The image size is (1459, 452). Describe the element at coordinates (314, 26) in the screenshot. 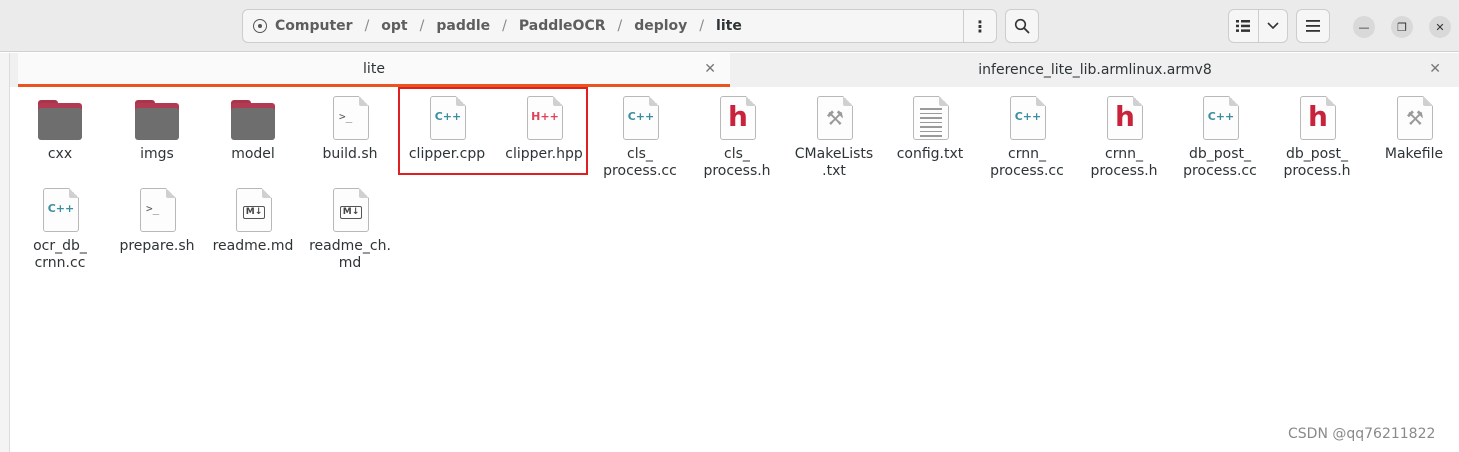

I see `crumb-computer: Computer` at that location.